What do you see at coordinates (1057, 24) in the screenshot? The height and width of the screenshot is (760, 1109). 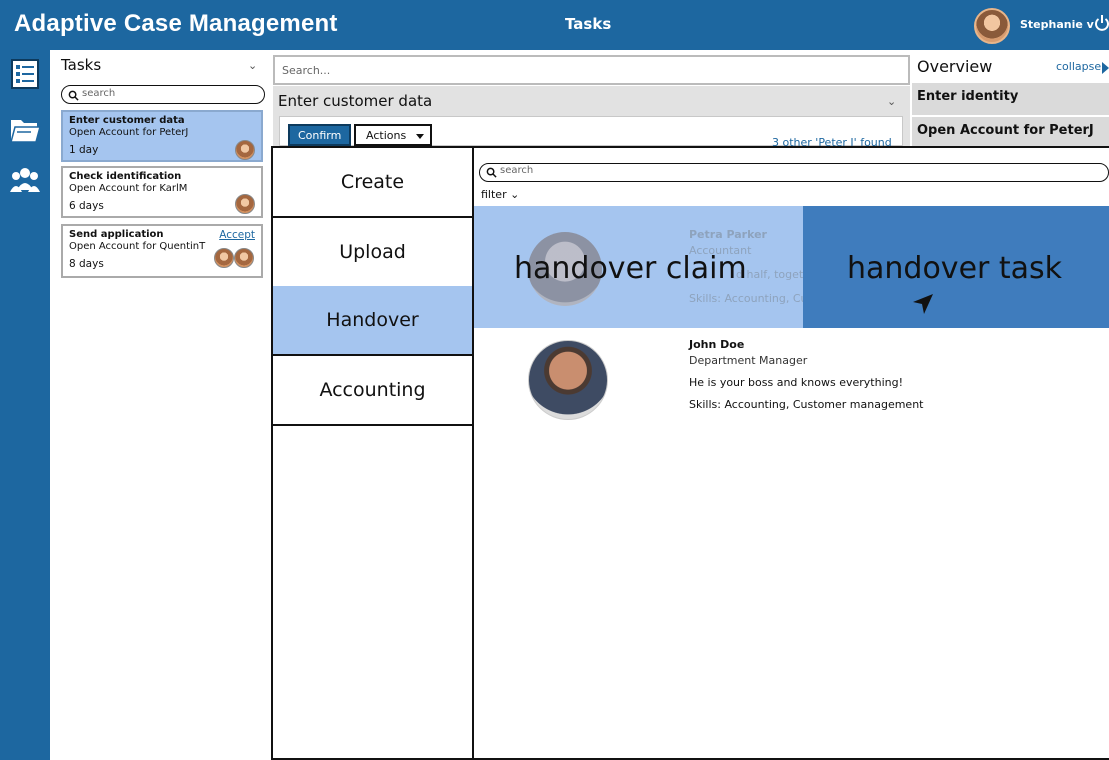 I see `user-menu: Stephanie v` at bounding box center [1057, 24].